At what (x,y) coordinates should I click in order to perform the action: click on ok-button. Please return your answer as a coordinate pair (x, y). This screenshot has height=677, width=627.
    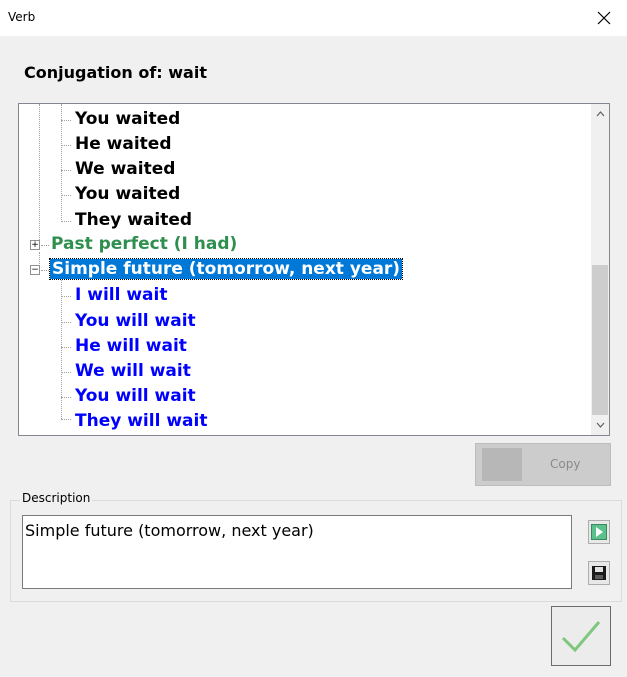
    Looking at the image, I should click on (581, 636).